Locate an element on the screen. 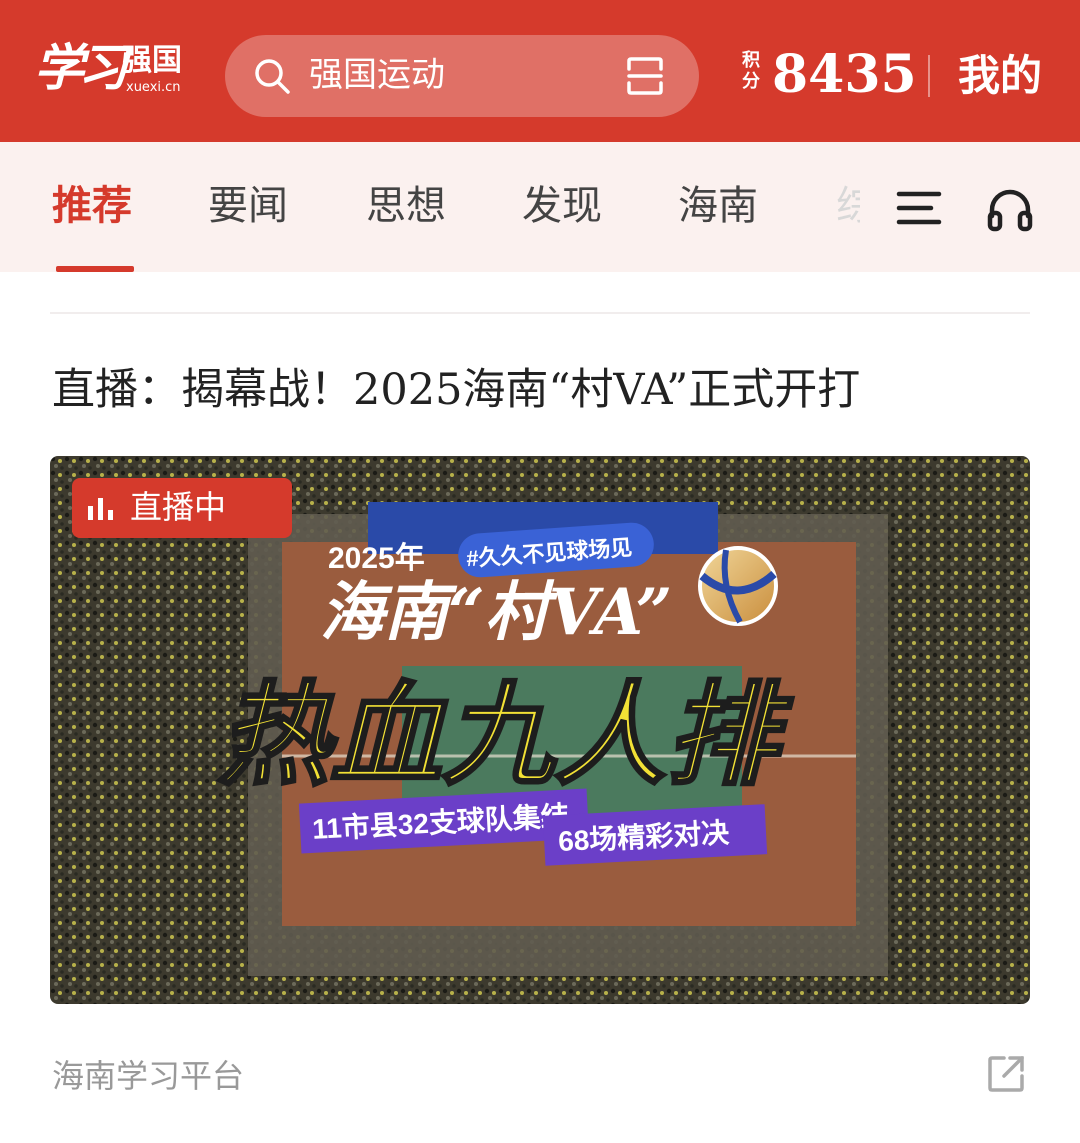 This screenshot has width=1080, height=1143. content-divider is located at coordinates (540, 313).